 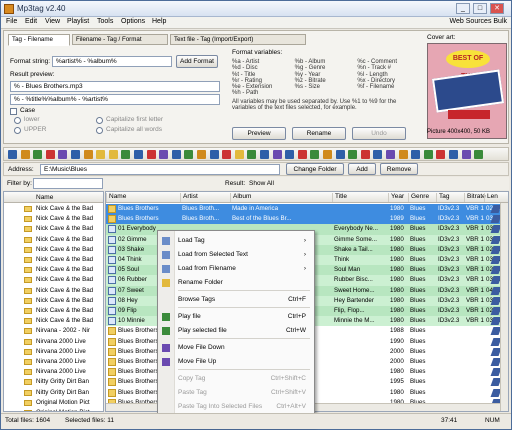 What do you see at coordinates (290, 154) in the screenshot?
I see `web-icon` at bounding box center [290, 154].